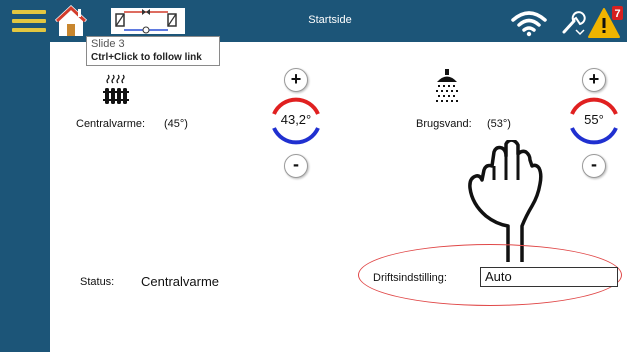 This screenshot has width=627, height=352. What do you see at coordinates (146, 57) in the screenshot?
I see `tooltip-hint: Ctrl+Click to follow link` at bounding box center [146, 57].